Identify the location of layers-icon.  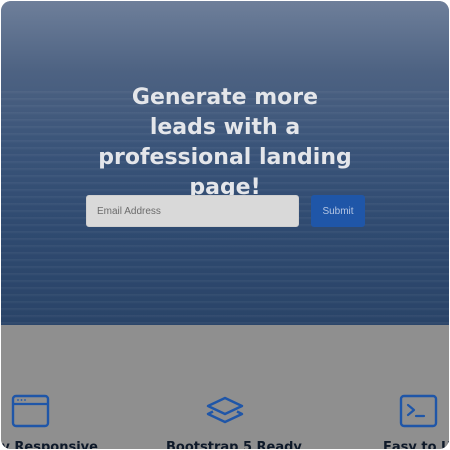
(225, 410).